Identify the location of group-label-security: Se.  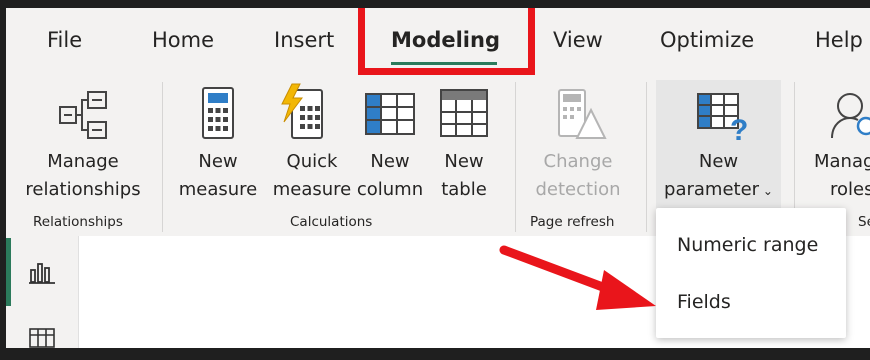
(864, 222).